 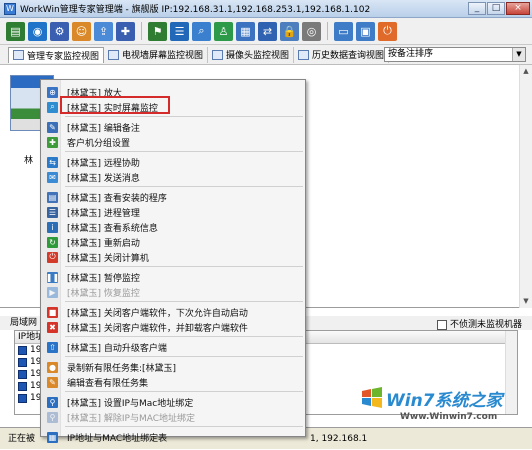 What do you see at coordinates (117, 438) in the screenshot?
I see `menu-item-label: IP地址与MAC地址绑定表` at bounding box center [117, 438].